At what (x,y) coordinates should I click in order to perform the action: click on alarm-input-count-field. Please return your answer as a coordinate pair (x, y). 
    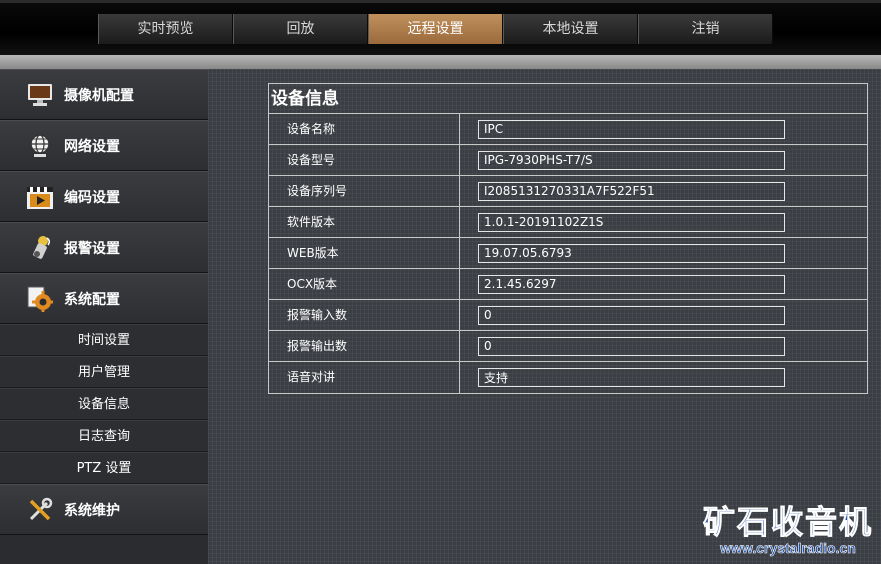
    Looking at the image, I should click on (631, 315).